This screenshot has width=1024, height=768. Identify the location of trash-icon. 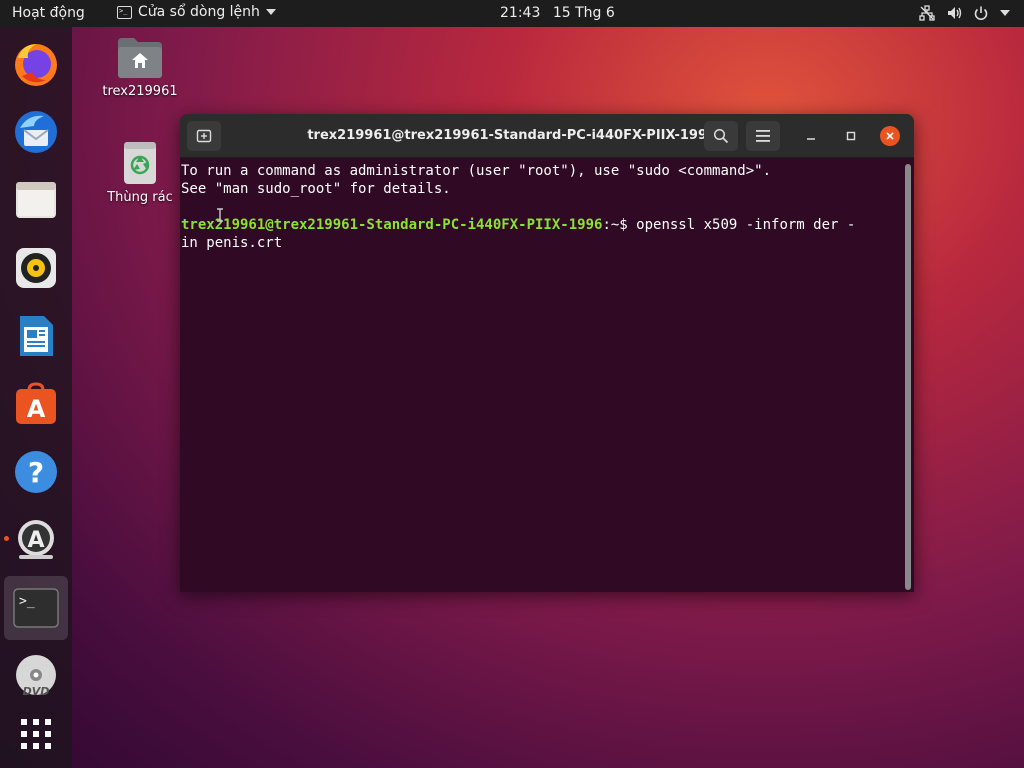
(140, 163).